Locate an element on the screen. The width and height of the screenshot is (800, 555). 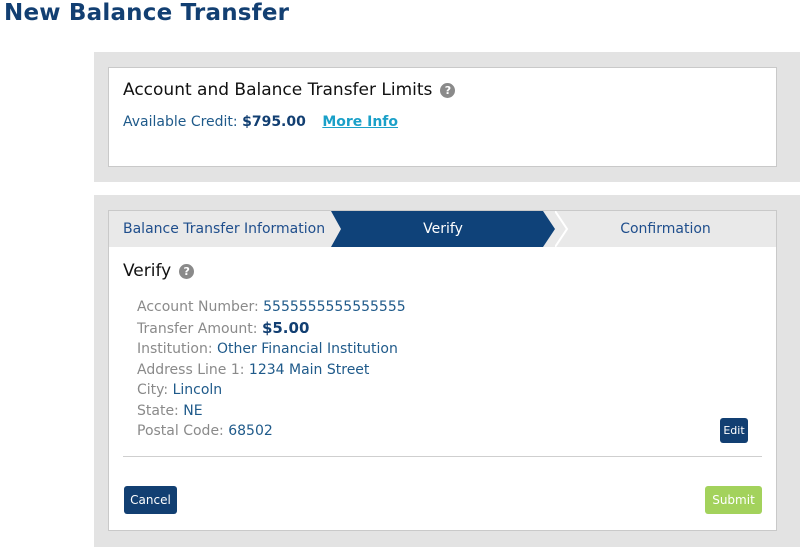
detail-label: Transfer Amount: is located at coordinates (197, 328).